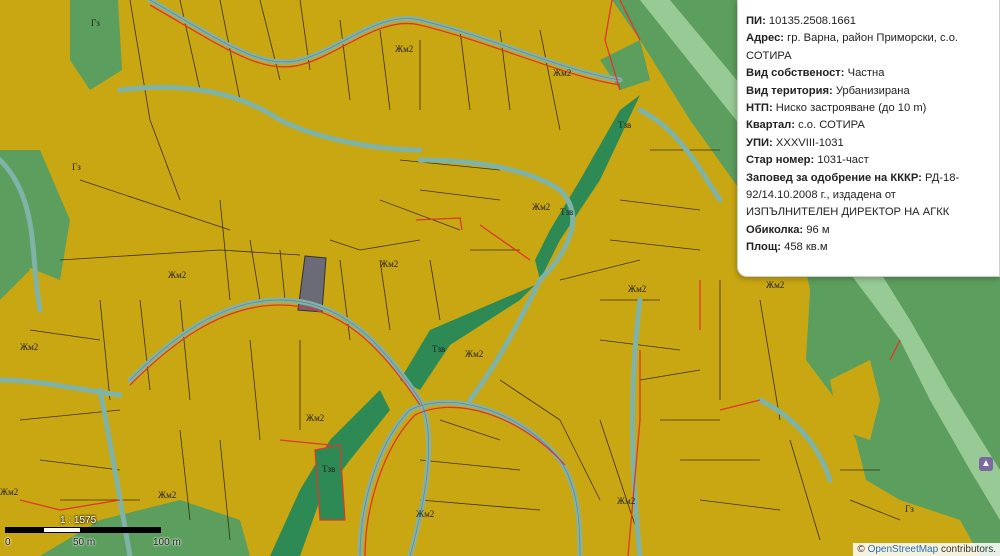 This screenshot has height=556, width=1000. Describe the element at coordinates (759, 142) in the screenshot. I see `info-label: УПИ:` at that location.